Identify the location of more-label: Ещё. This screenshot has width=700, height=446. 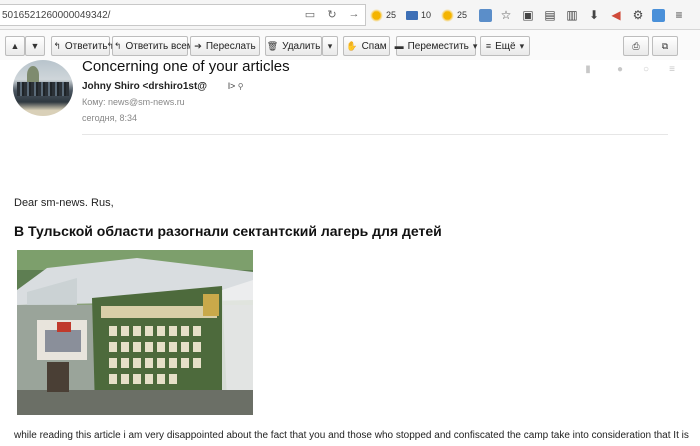
(505, 46).